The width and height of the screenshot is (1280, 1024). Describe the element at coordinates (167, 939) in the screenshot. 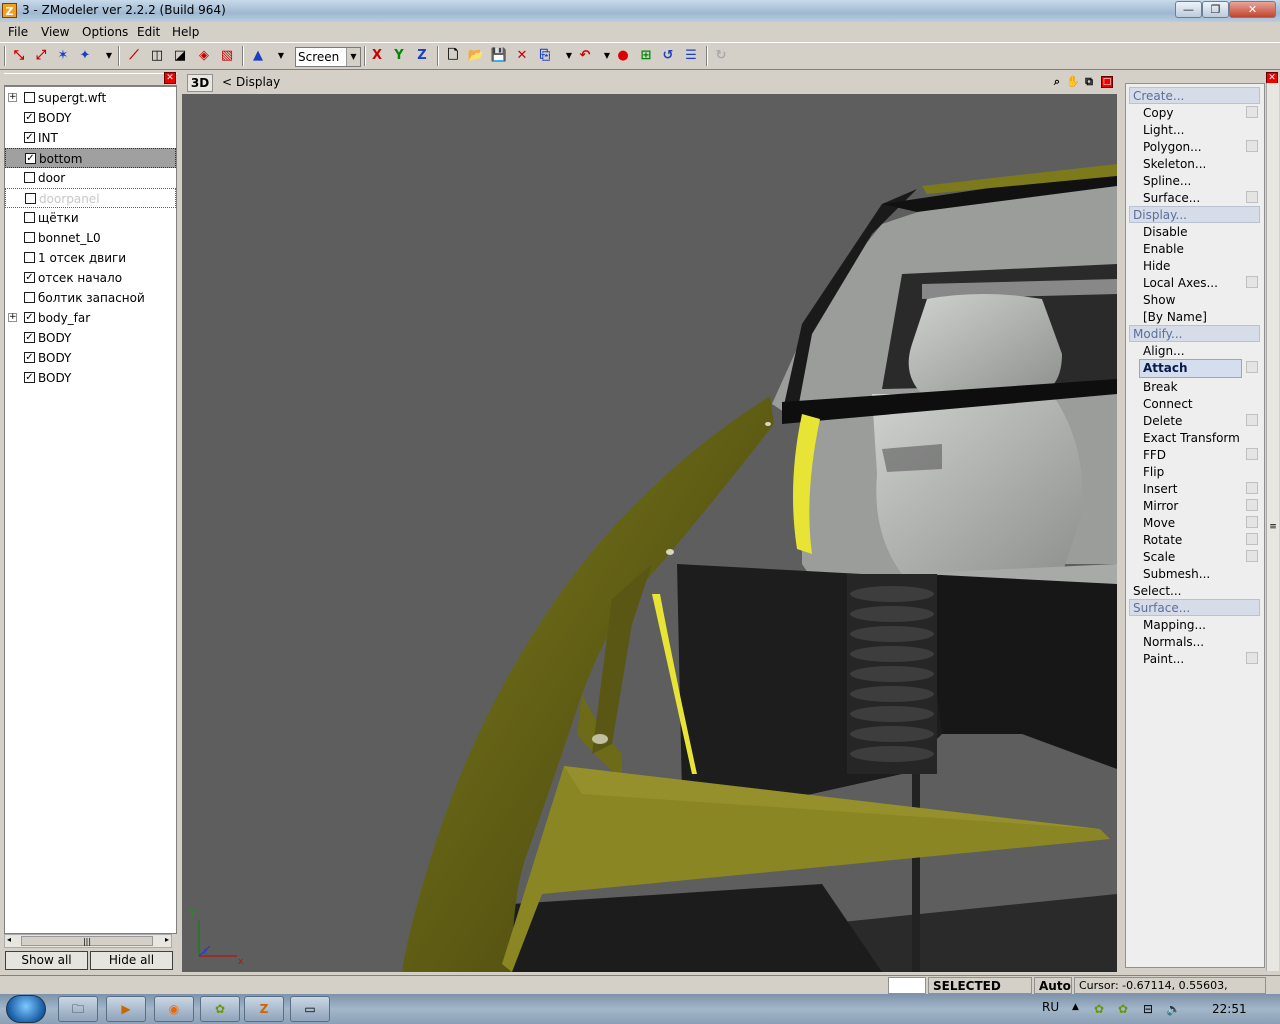

I see `scroll-right-icon: ▸` at that location.